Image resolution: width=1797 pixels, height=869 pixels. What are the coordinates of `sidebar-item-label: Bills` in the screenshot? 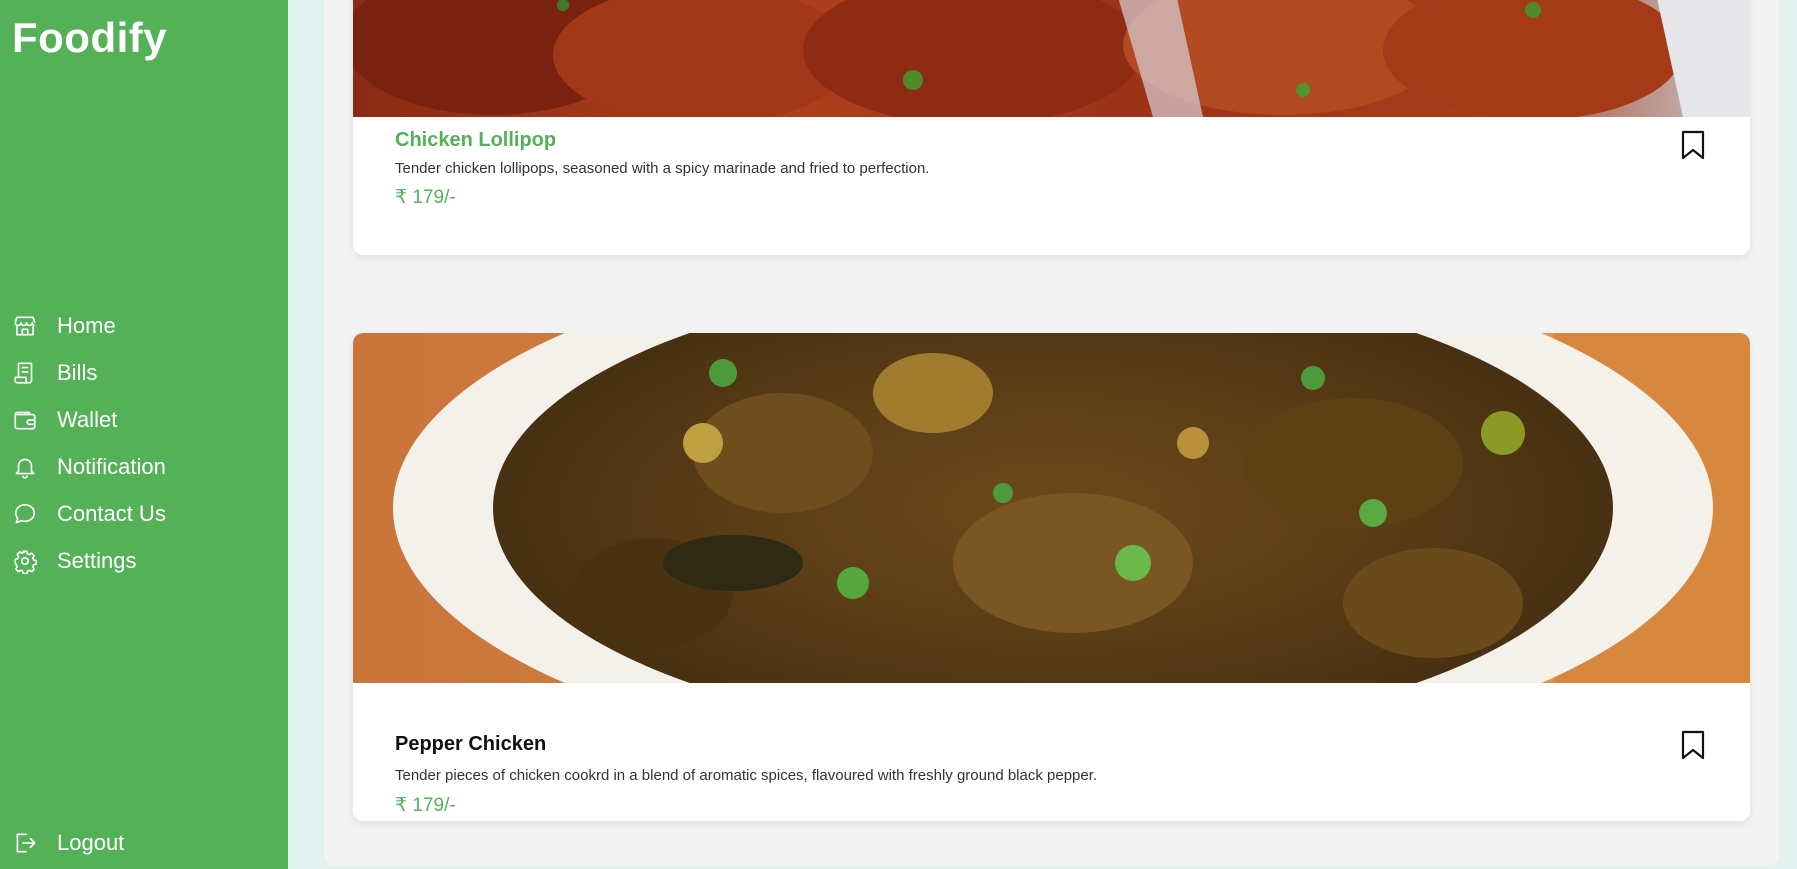 It's located at (77, 372).